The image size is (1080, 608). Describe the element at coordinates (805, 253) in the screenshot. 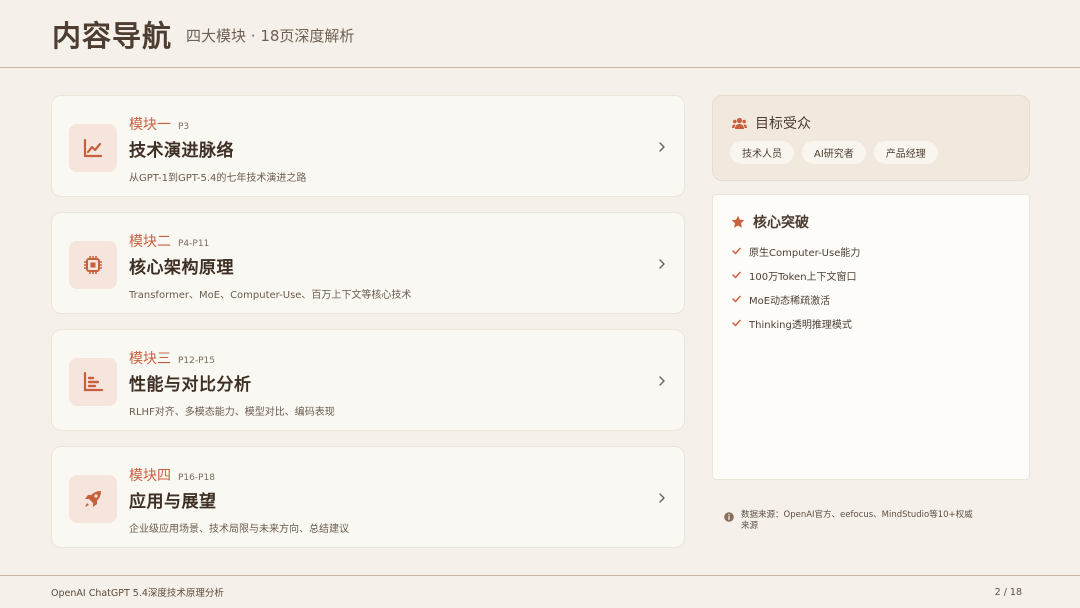

I see `breakthrough-item: 原生Computer-Use能力` at that location.